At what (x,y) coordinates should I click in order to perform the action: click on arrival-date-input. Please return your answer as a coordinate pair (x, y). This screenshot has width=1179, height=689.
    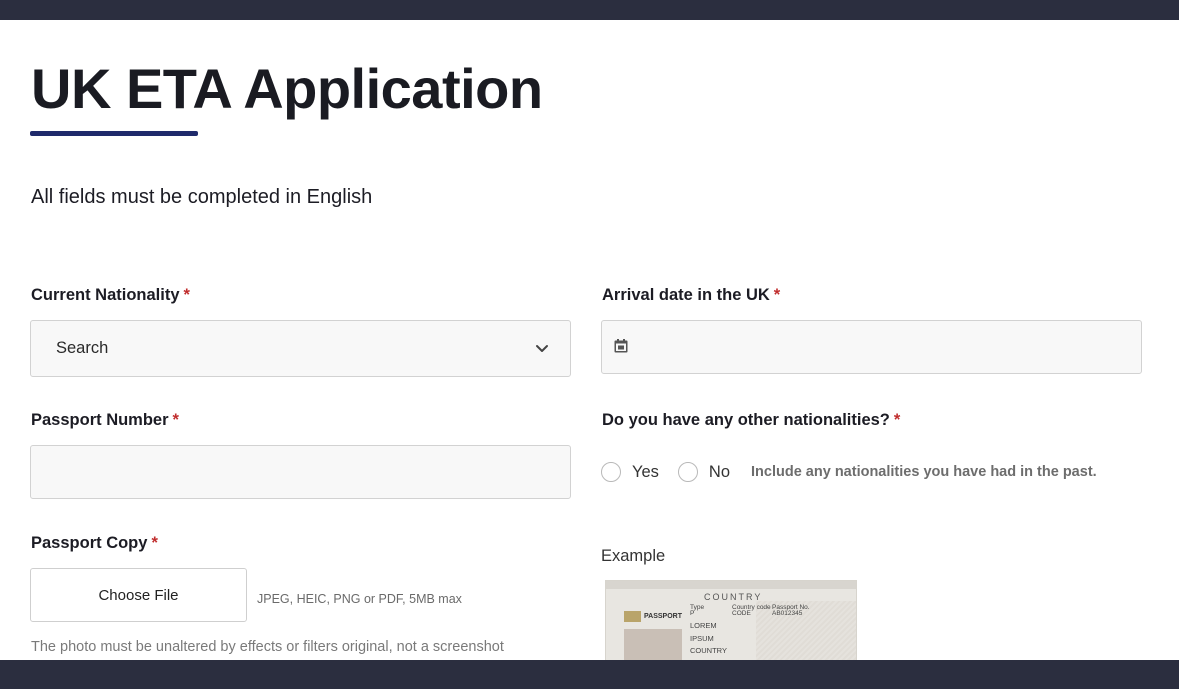
    Looking at the image, I should click on (871, 347).